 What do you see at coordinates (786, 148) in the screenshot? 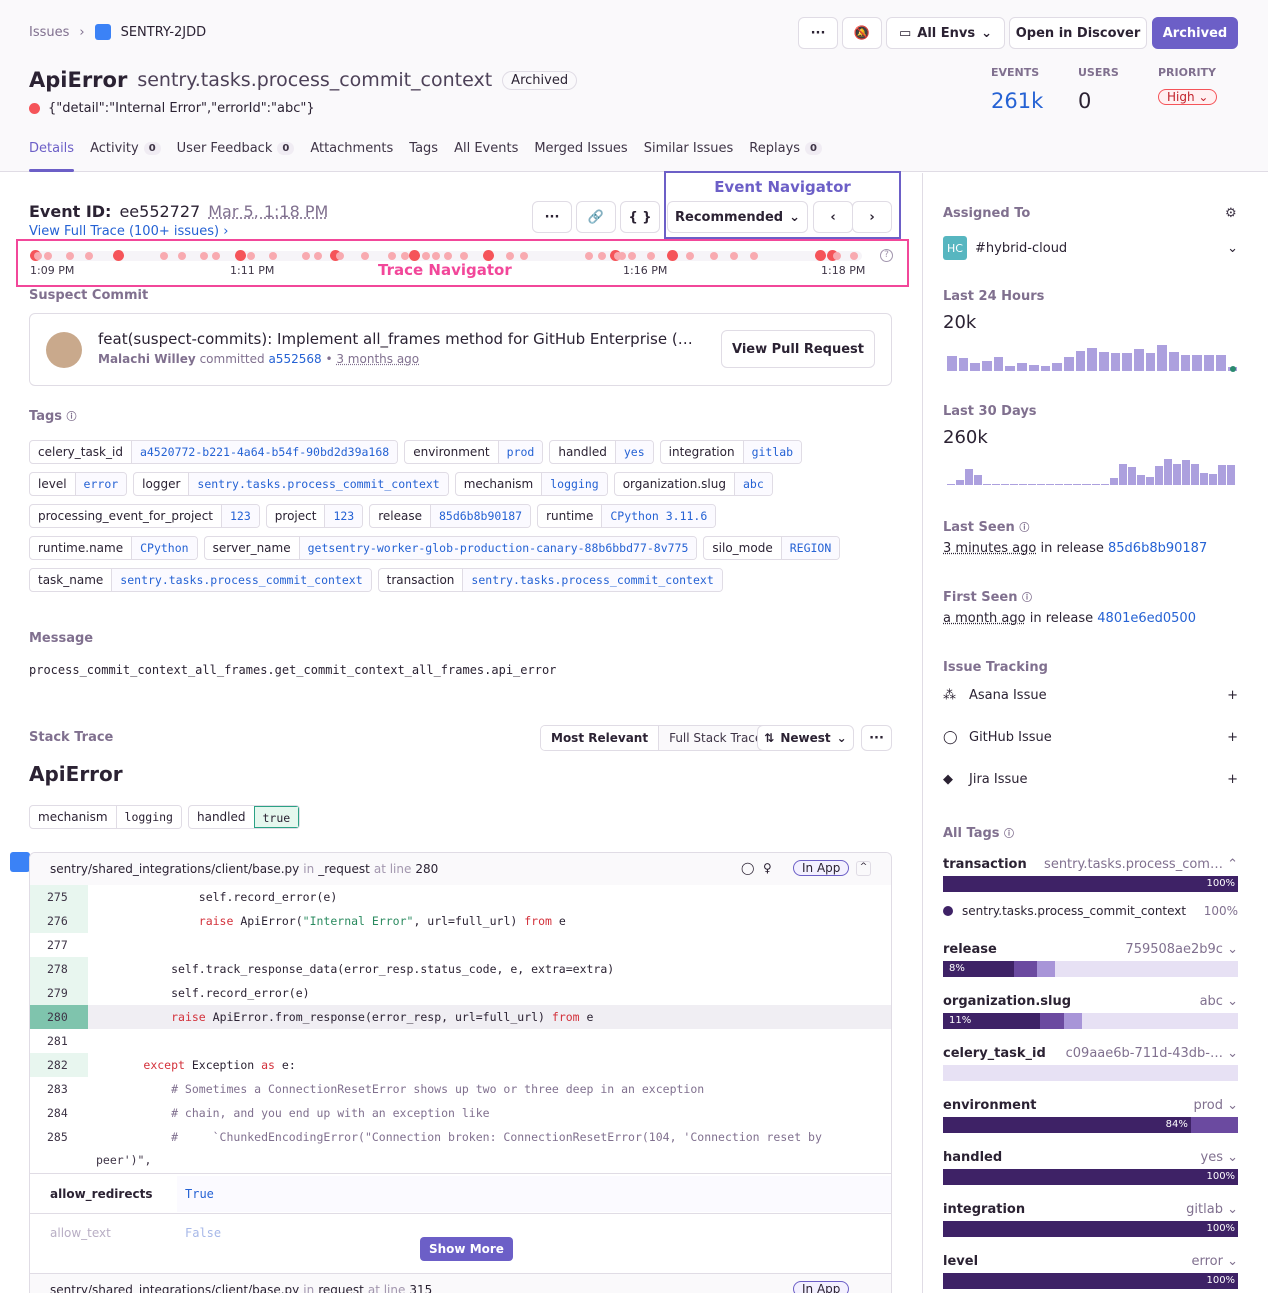
I see `tab-replays: Replays 0` at bounding box center [786, 148].